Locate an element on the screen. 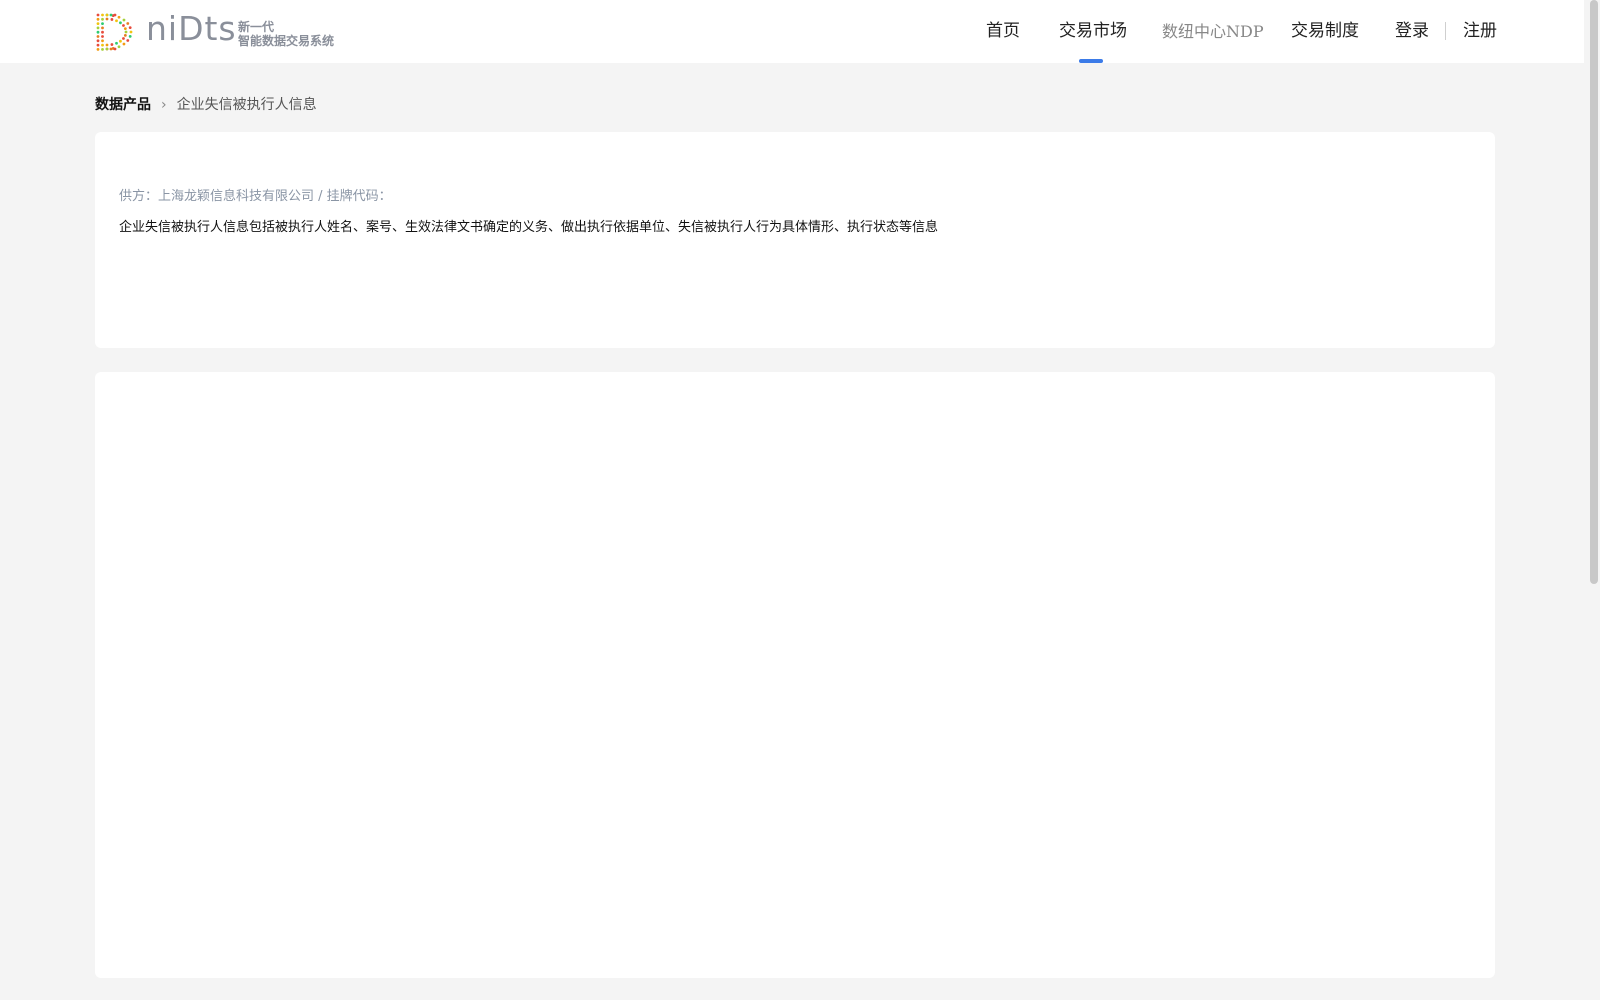 This screenshot has width=1600, height=1000. register-link: 注册 is located at coordinates (1480, 31).